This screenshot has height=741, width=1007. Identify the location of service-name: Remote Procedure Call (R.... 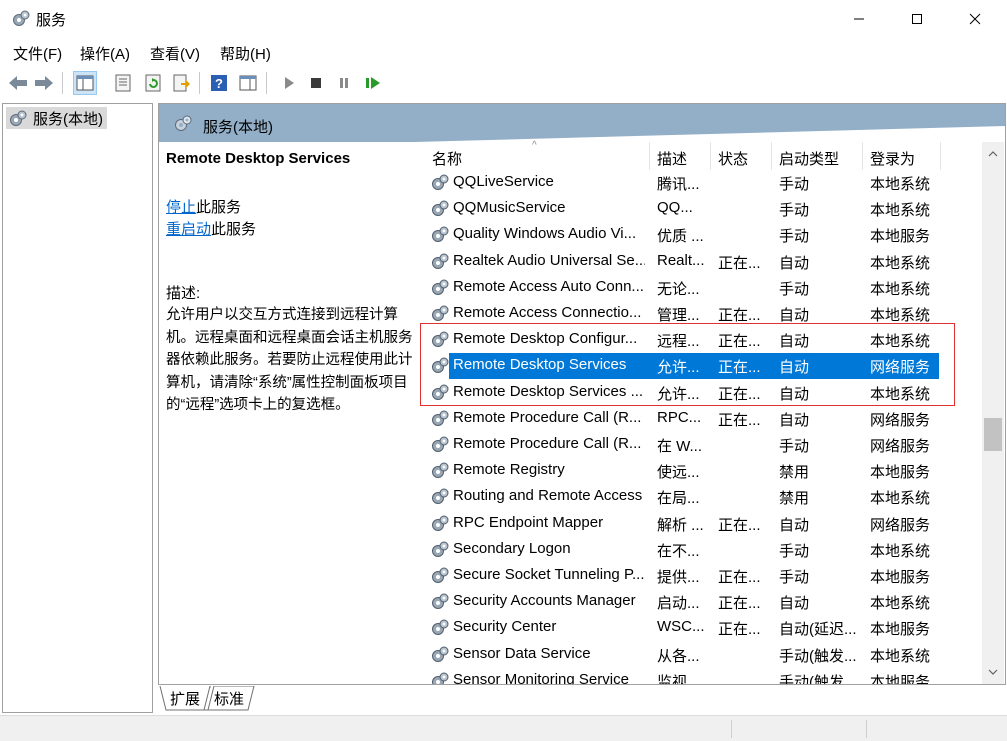
(547, 417).